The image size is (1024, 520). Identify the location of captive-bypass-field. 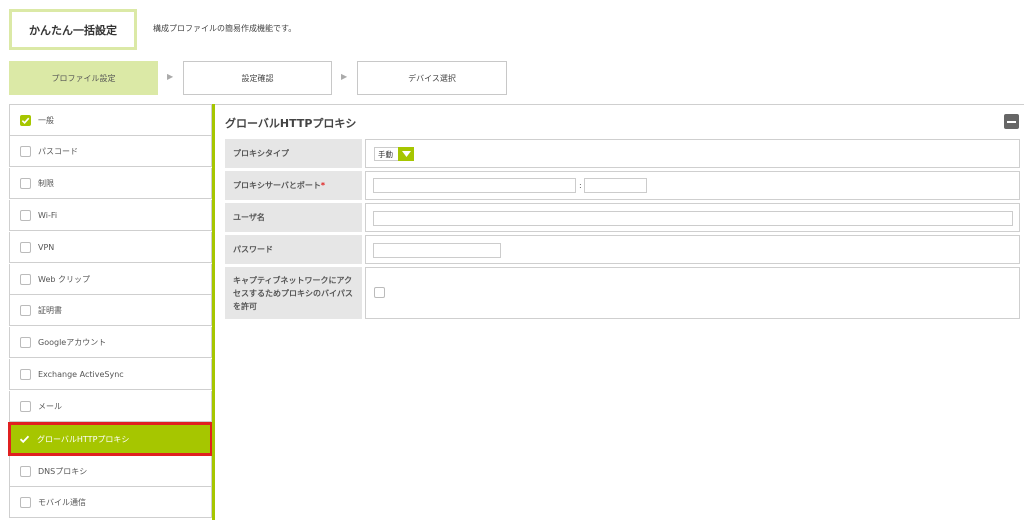
(692, 293).